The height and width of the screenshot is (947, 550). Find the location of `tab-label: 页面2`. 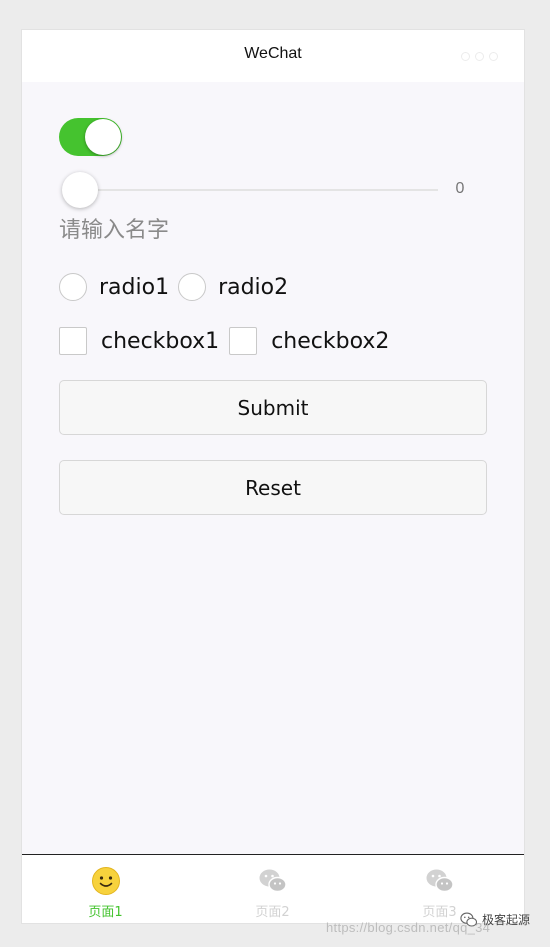

tab-label: 页面2 is located at coordinates (272, 912).